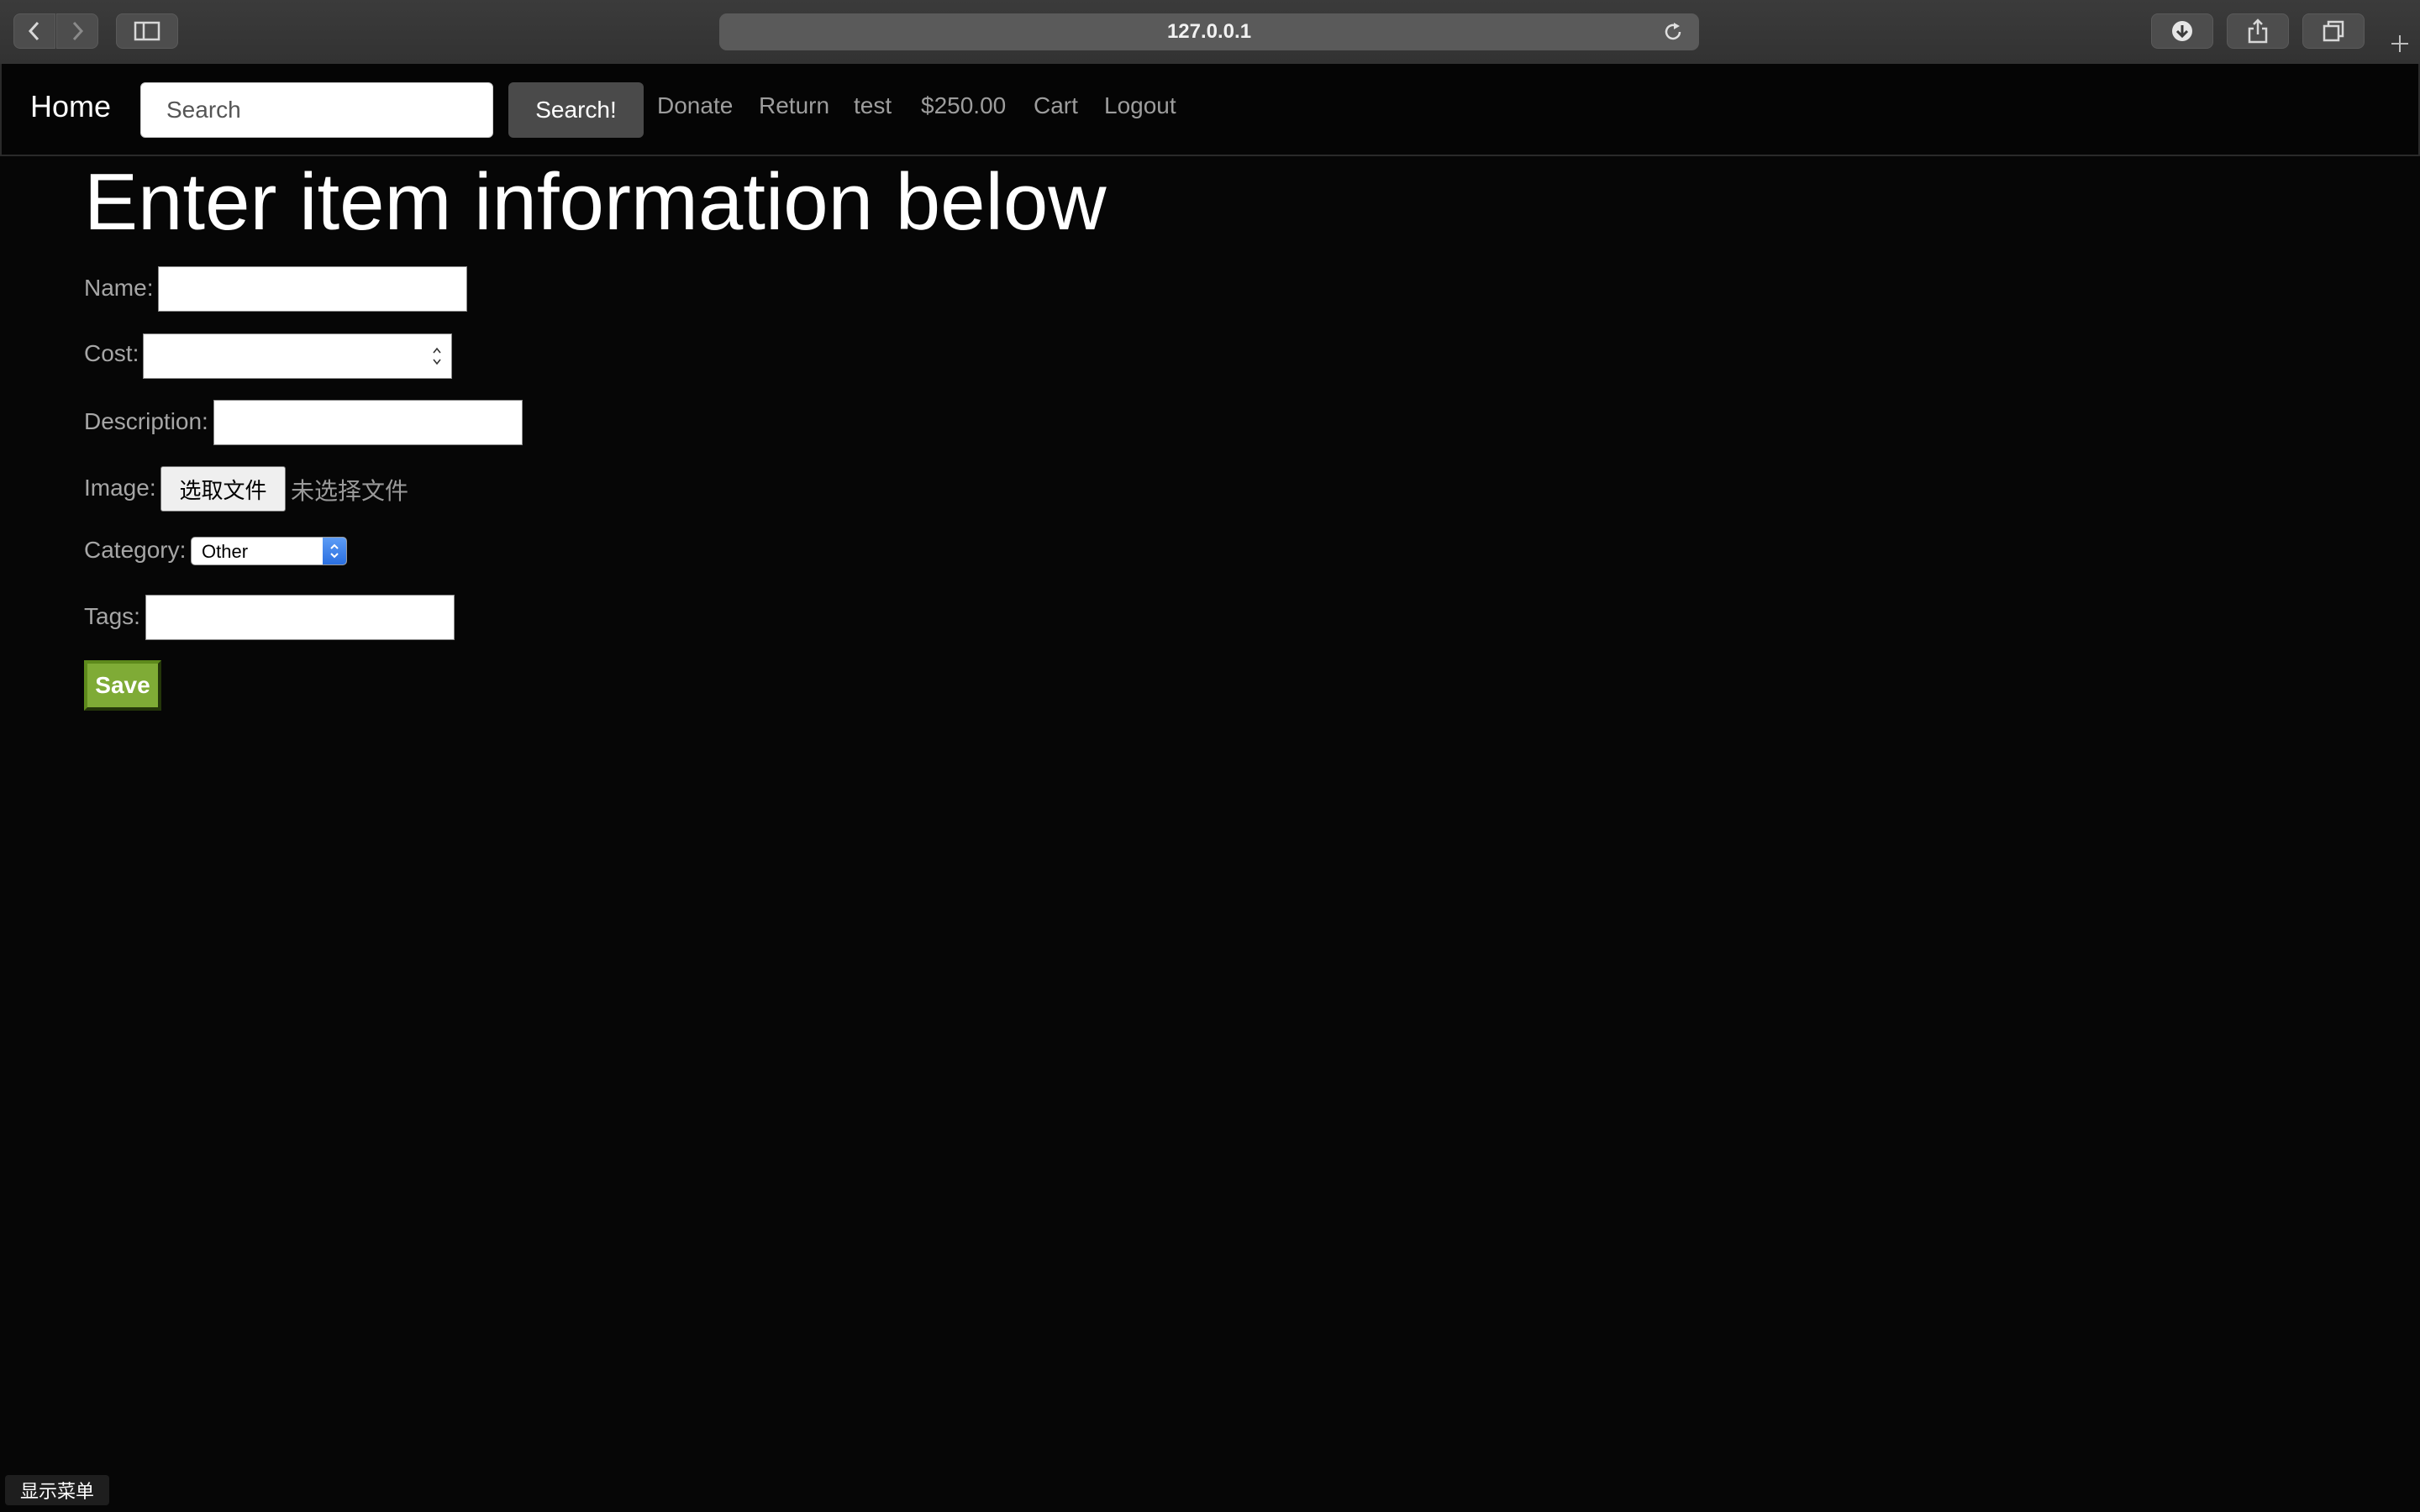 This screenshot has height=1512, width=2420. What do you see at coordinates (334, 551) in the screenshot?
I see `select-arrows-icon` at bounding box center [334, 551].